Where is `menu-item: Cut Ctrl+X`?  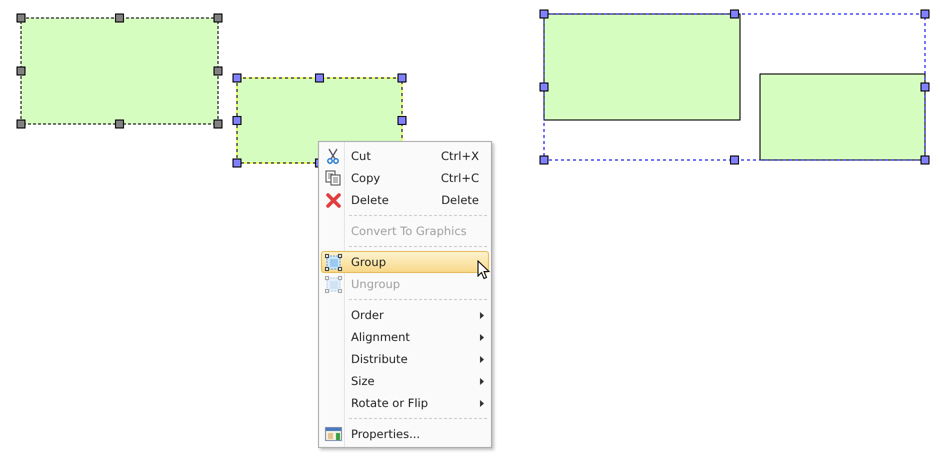 menu-item: Cut Ctrl+X is located at coordinates (405, 156).